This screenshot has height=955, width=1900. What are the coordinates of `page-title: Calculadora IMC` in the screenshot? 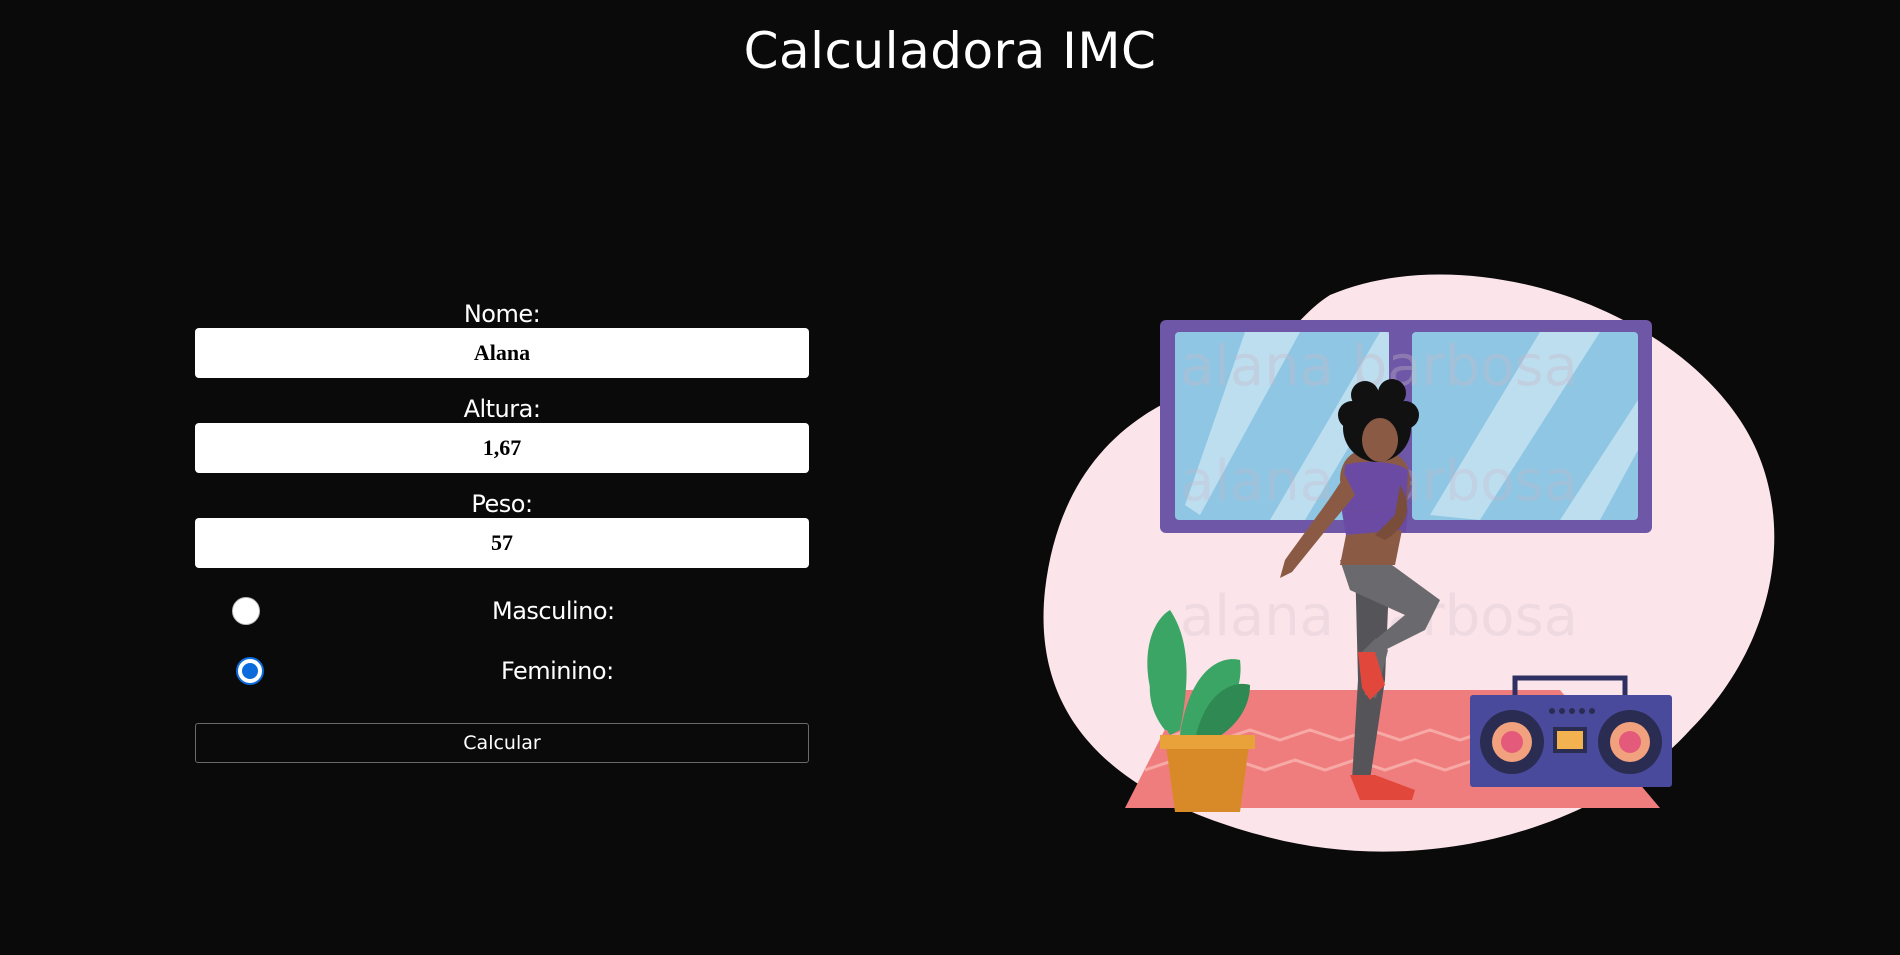 It's located at (950, 51).